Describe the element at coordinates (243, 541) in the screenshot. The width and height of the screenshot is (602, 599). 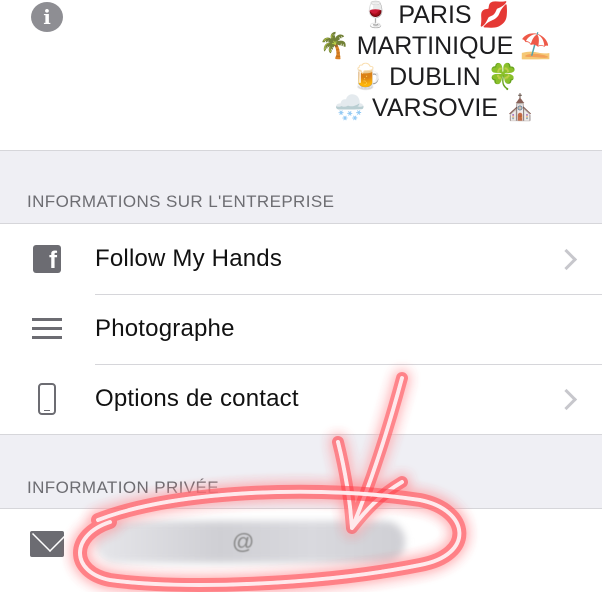
I see `email-at-fragment: @` at that location.